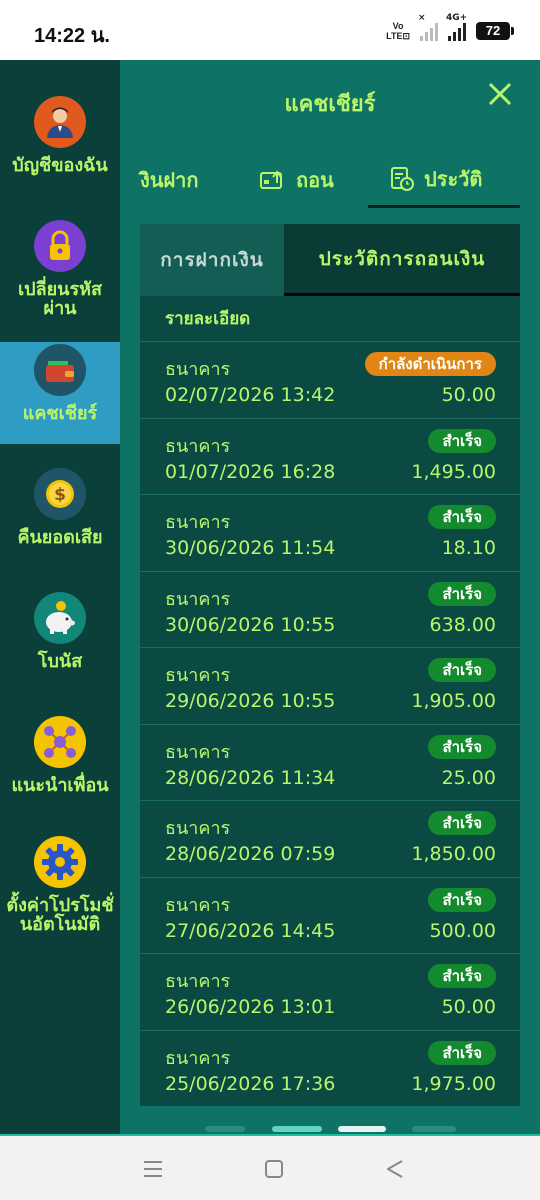 The image size is (540, 1200). I want to click on gear-icon, so click(60, 862).